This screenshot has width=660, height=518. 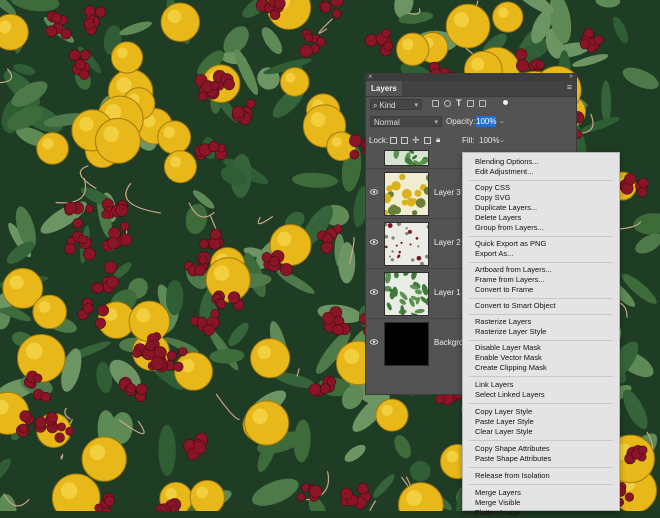 What do you see at coordinates (541, 395) in the screenshot?
I see `menu-item-select-linked-layers: Select Linked Layers` at bounding box center [541, 395].